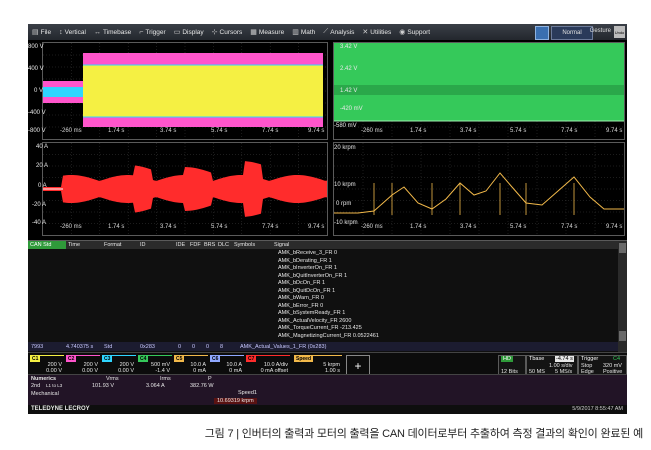 The image size is (651, 450). What do you see at coordinates (327, 409) in the screenshot?
I see `status-footer: TELEDYNE LECROY 5/9/2017 8:55:47 AM` at bounding box center [327, 409].